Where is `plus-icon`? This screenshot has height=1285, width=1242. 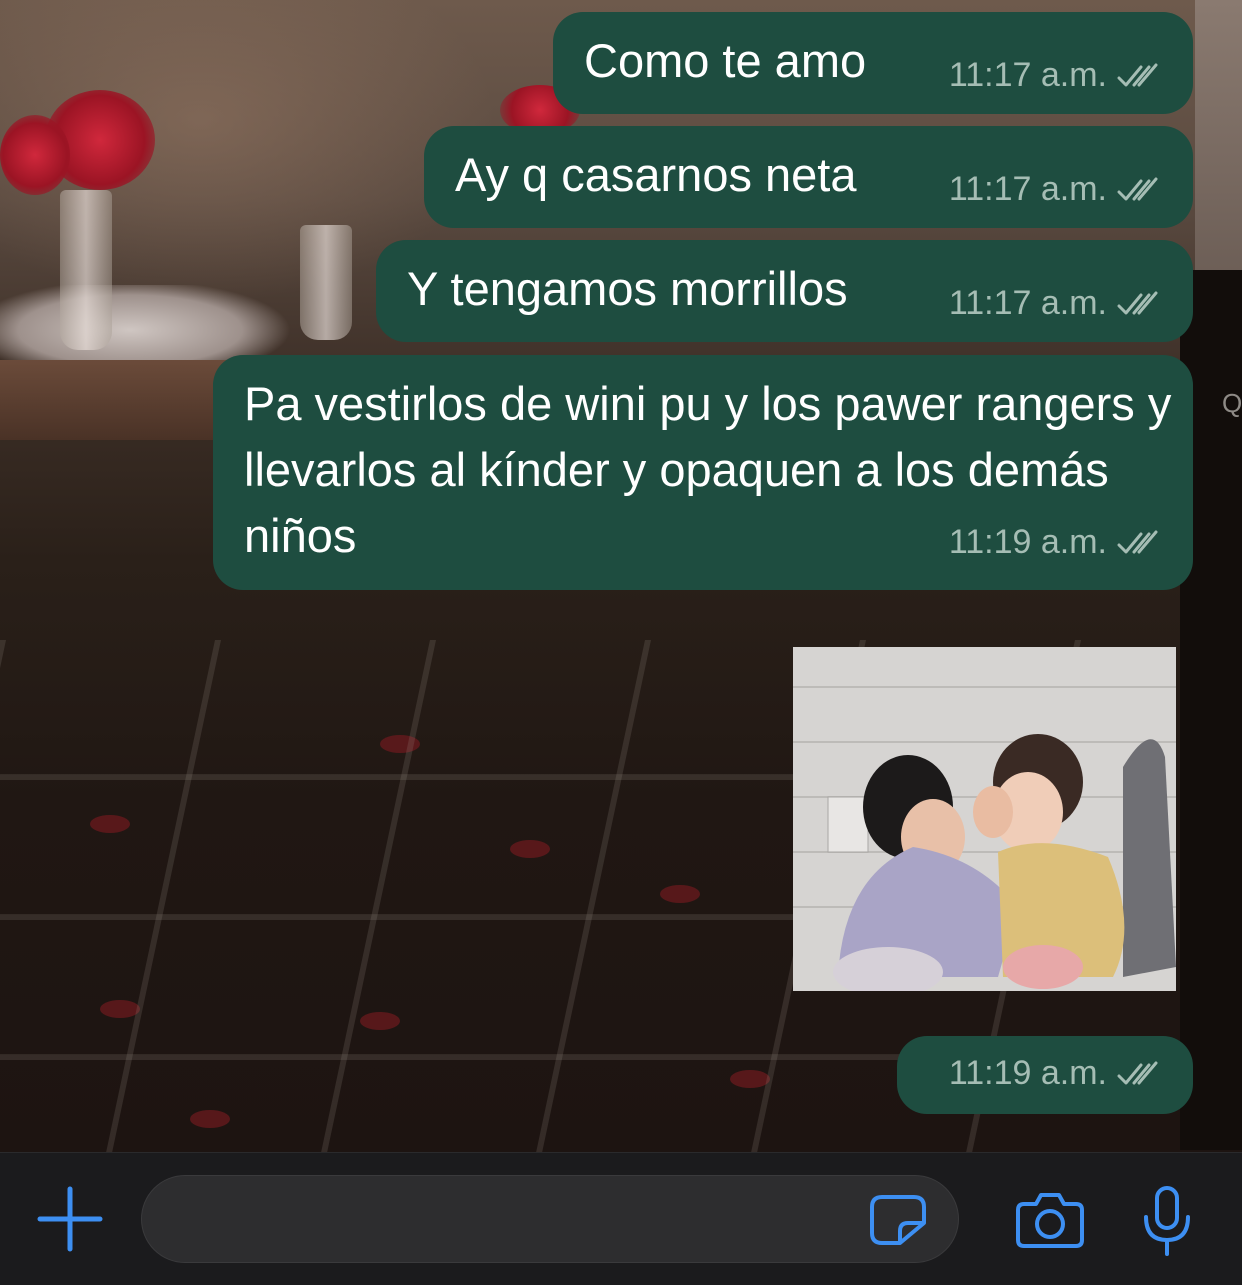
plus-icon is located at coordinates (70, 1219).